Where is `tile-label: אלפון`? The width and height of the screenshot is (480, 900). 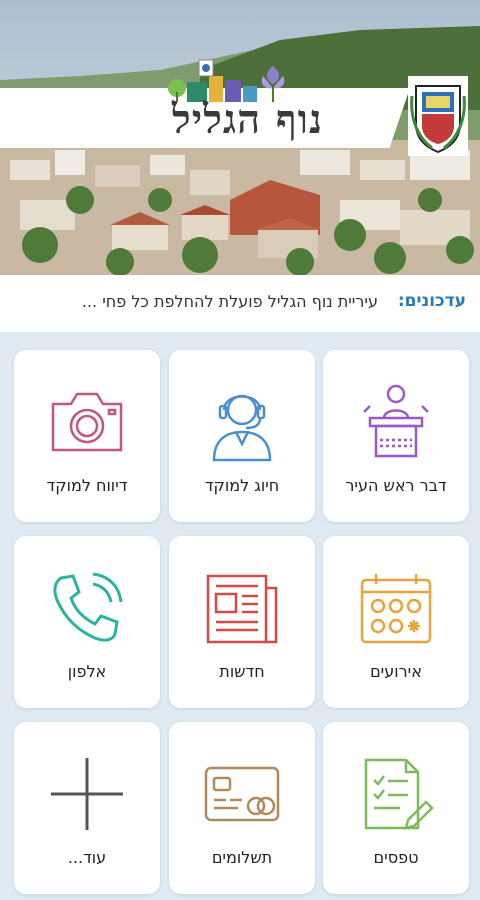
tile-label: אלפון is located at coordinates (87, 671).